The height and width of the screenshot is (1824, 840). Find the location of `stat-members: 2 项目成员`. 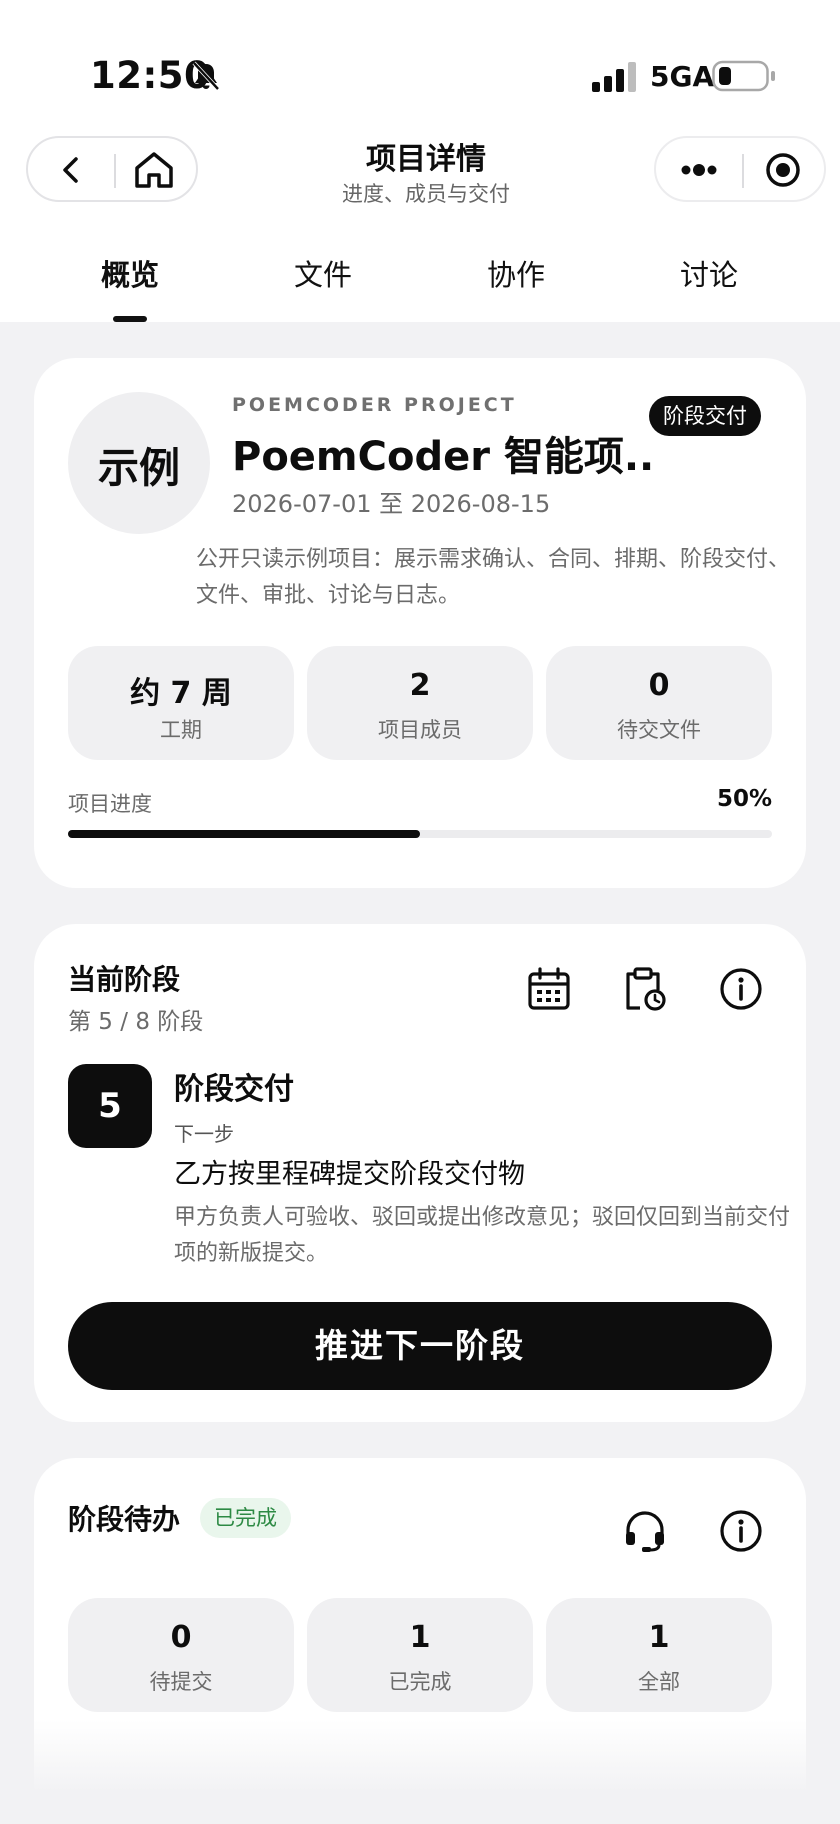

stat-members: 2 项目成员 is located at coordinates (420, 703).